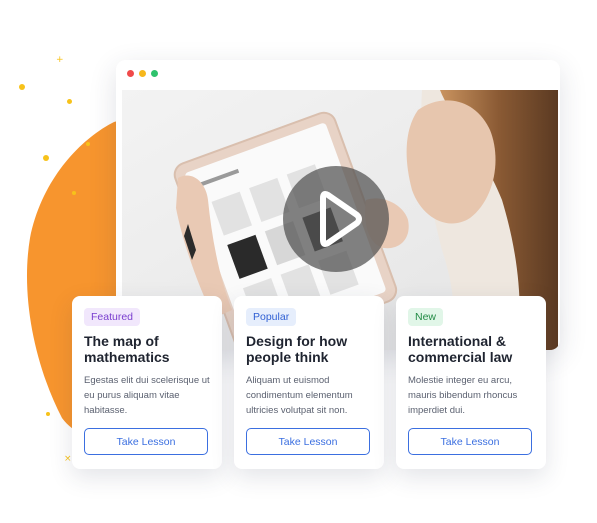  I want to click on window-titlebar, so click(338, 75).